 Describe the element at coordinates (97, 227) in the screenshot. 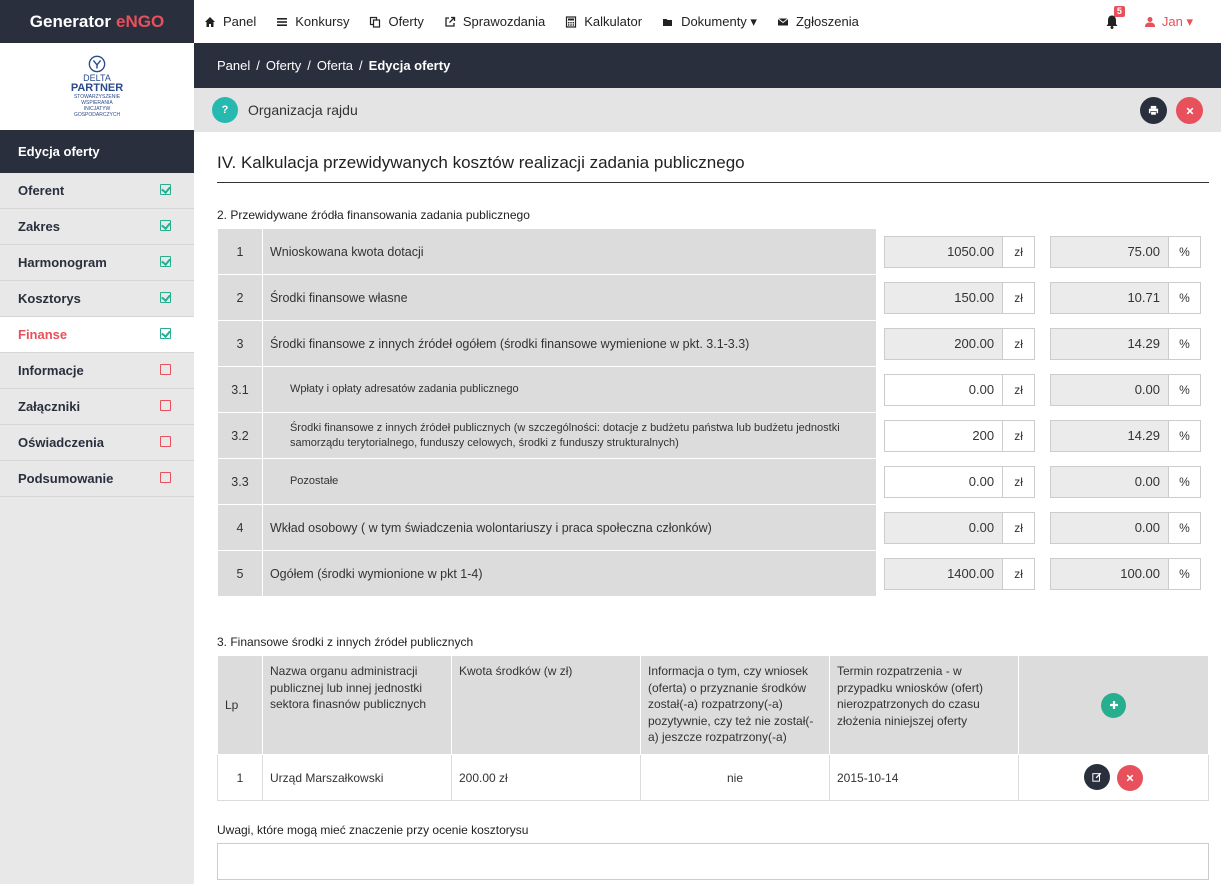

I see `sidebar-item-zakres: Zakres` at that location.